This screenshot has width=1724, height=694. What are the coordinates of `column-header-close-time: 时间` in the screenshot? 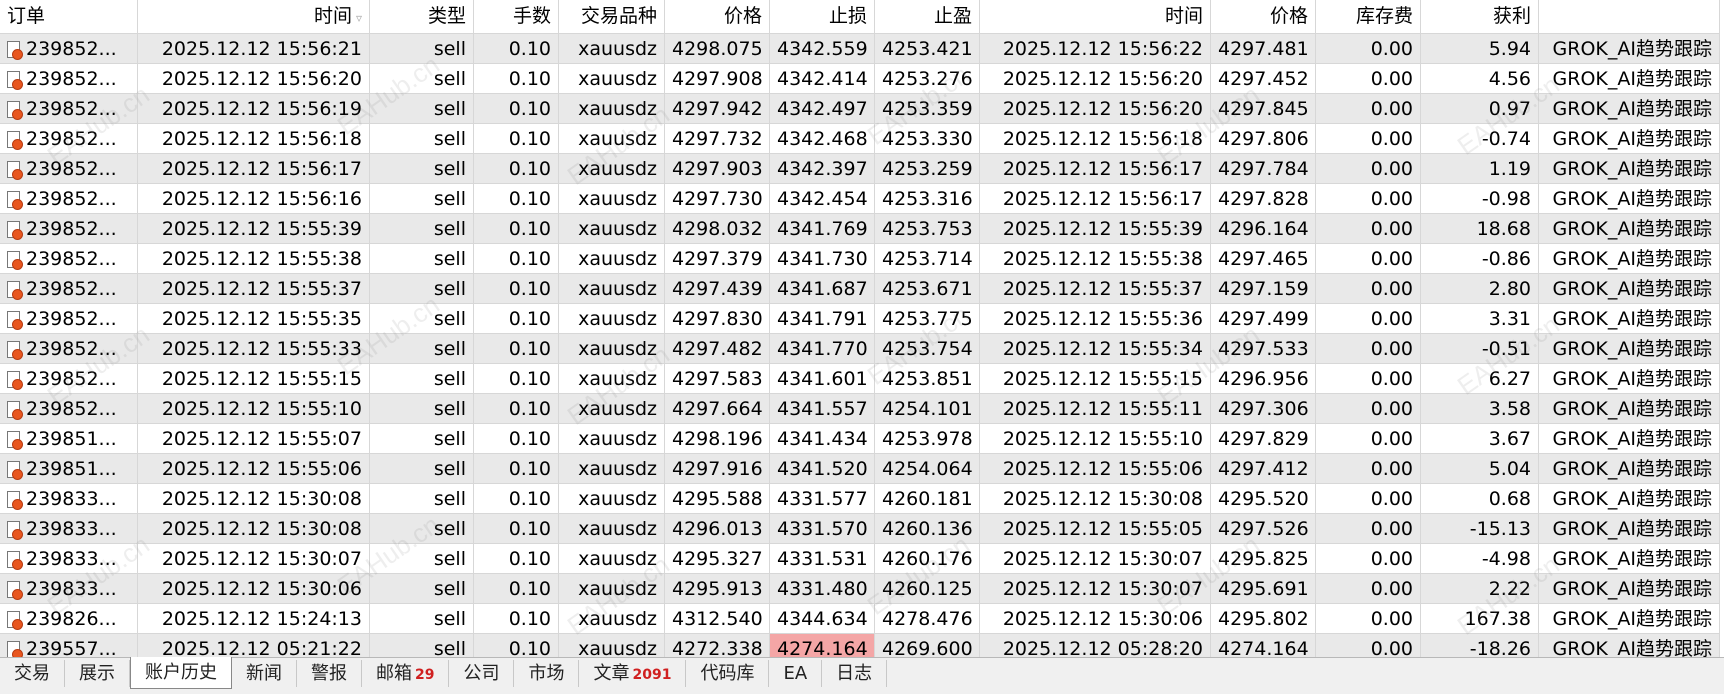 It's located at (1095, 17).